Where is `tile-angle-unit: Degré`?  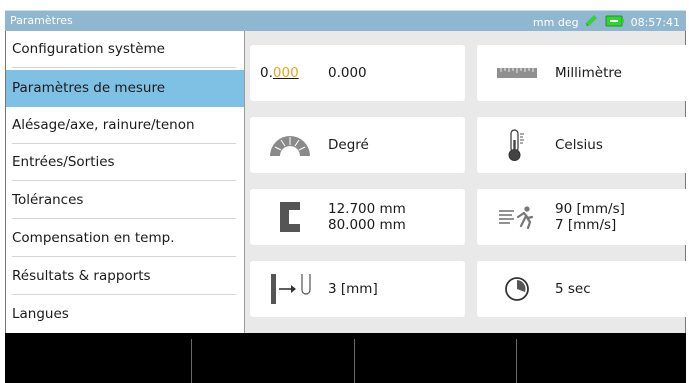
tile-angle-unit: Degré is located at coordinates (357, 145).